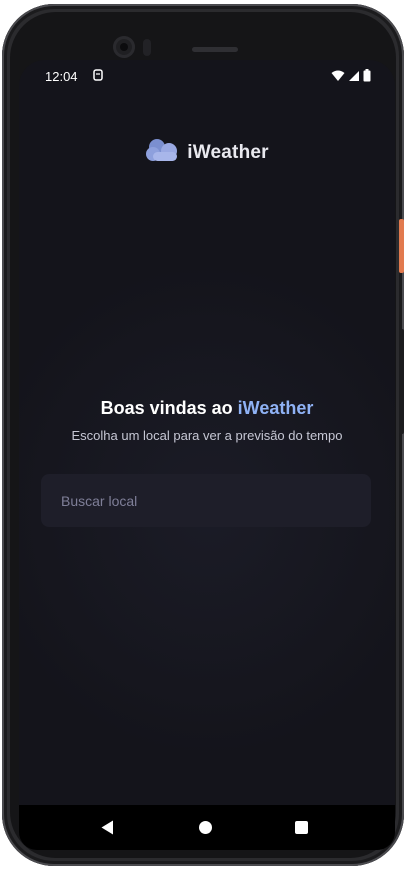 This screenshot has height=871, width=410. Describe the element at coordinates (228, 152) in the screenshot. I see `logo-text: iWeather` at that location.